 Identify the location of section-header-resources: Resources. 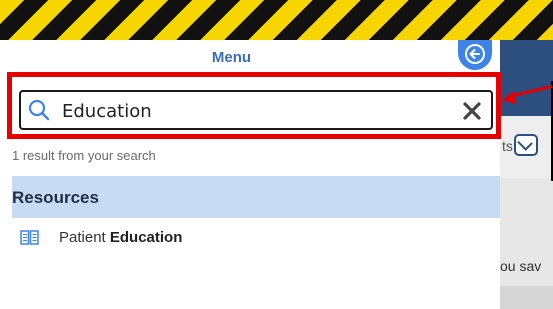
(256, 197).